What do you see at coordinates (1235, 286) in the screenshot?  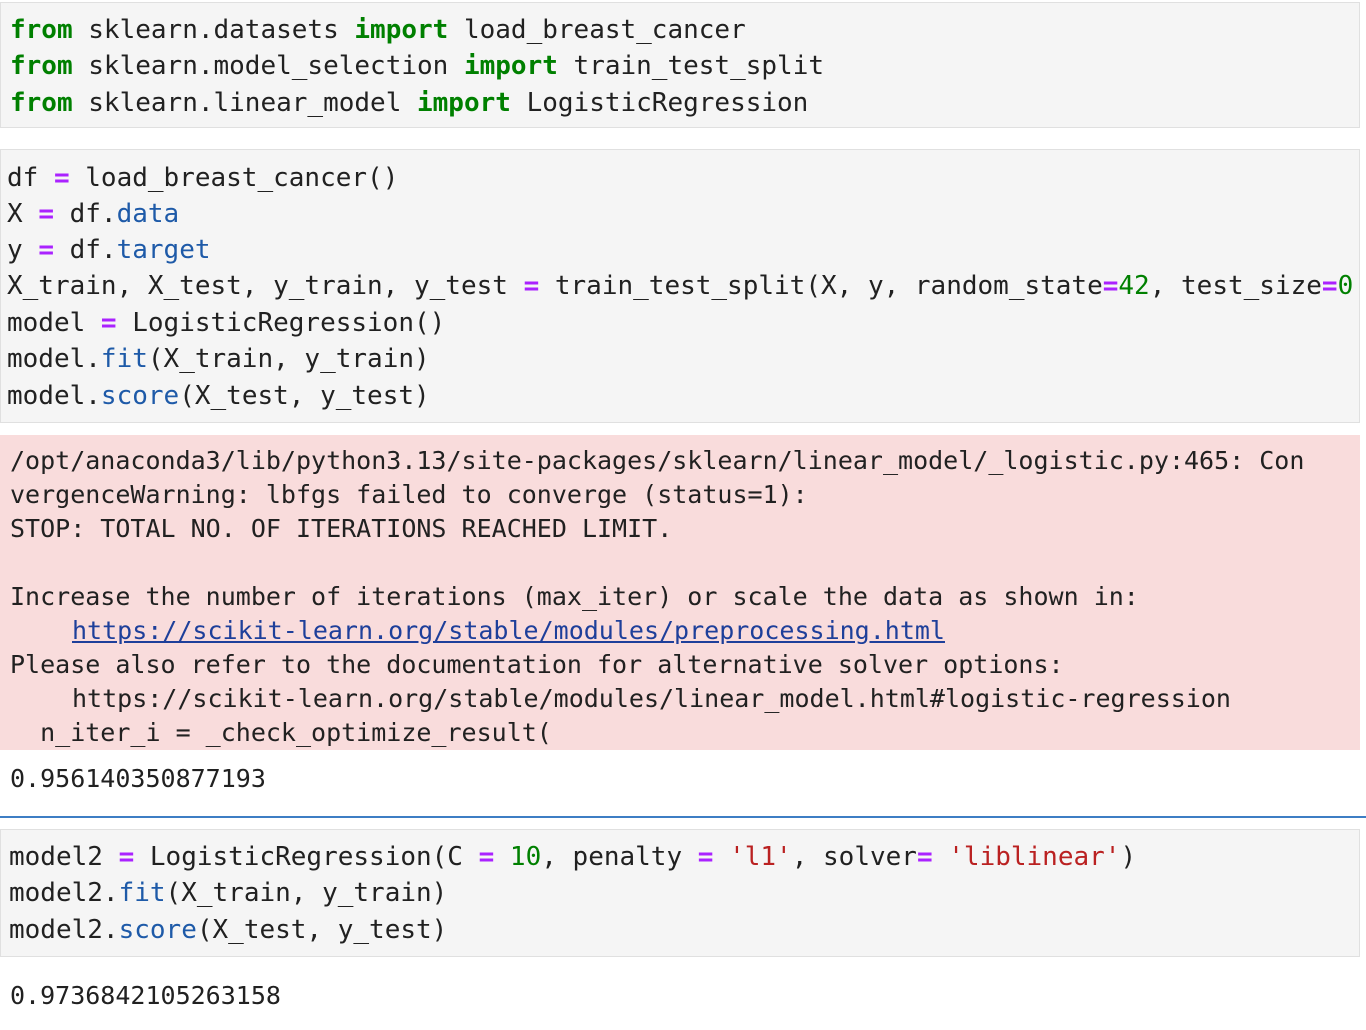 I see `code-token: , test_size` at bounding box center [1235, 286].